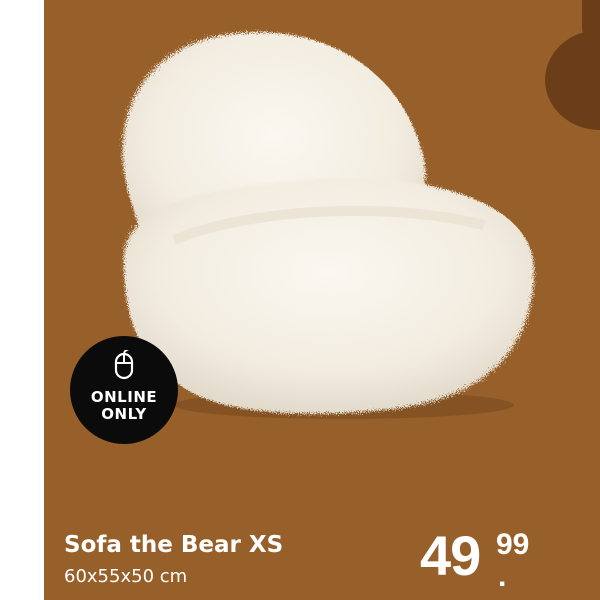  Describe the element at coordinates (173, 545) in the screenshot. I see `product-title: Sofa the Bear XS` at that location.